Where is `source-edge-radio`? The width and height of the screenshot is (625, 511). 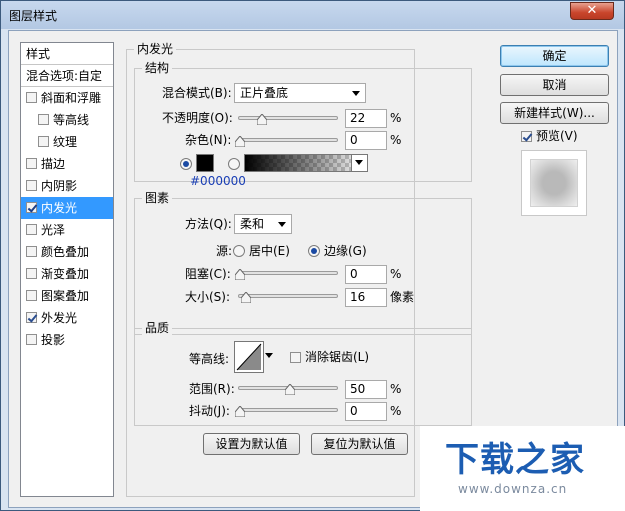 source-edge-radio is located at coordinates (314, 251).